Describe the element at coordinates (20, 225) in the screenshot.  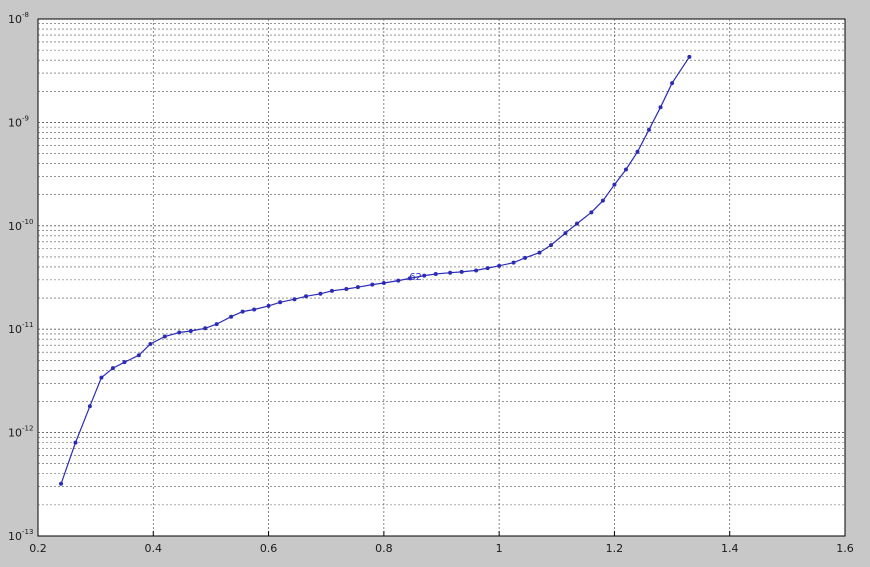
I see `y-tick-label: 10-10` at that location.